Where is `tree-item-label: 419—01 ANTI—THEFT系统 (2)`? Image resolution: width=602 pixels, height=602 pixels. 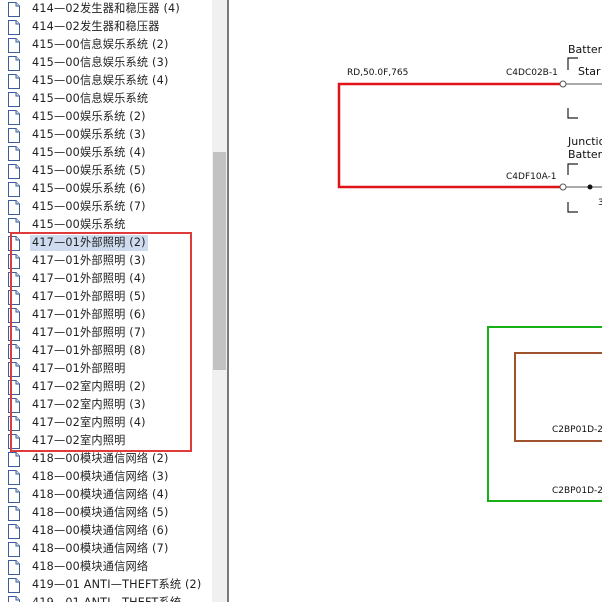 tree-item-label: 419—01 ANTI—THEFT系统 (2) is located at coordinates (117, 584).